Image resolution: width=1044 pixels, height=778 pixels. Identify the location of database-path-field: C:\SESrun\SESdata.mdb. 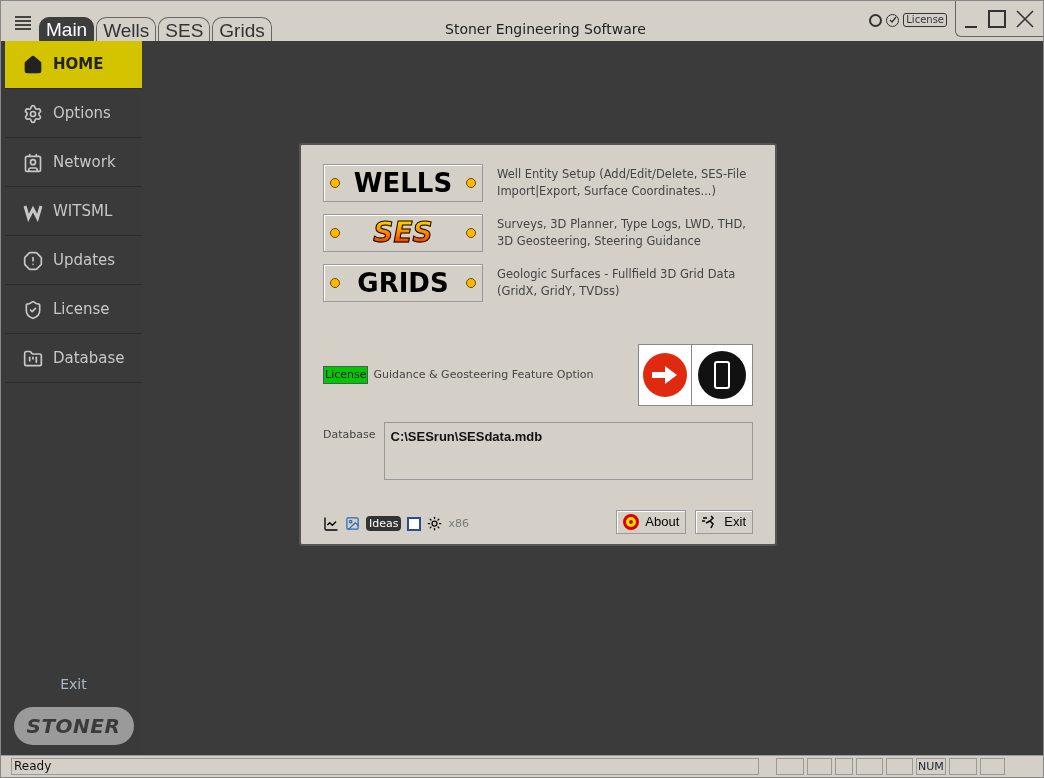
(568, 451).